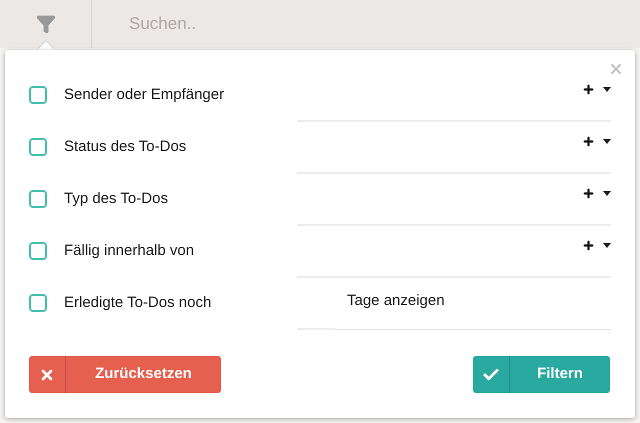 The height and width of the screenshot is (423, 640). I want to click on filter-label: Sender oder Empfänger, so click(145, 94).